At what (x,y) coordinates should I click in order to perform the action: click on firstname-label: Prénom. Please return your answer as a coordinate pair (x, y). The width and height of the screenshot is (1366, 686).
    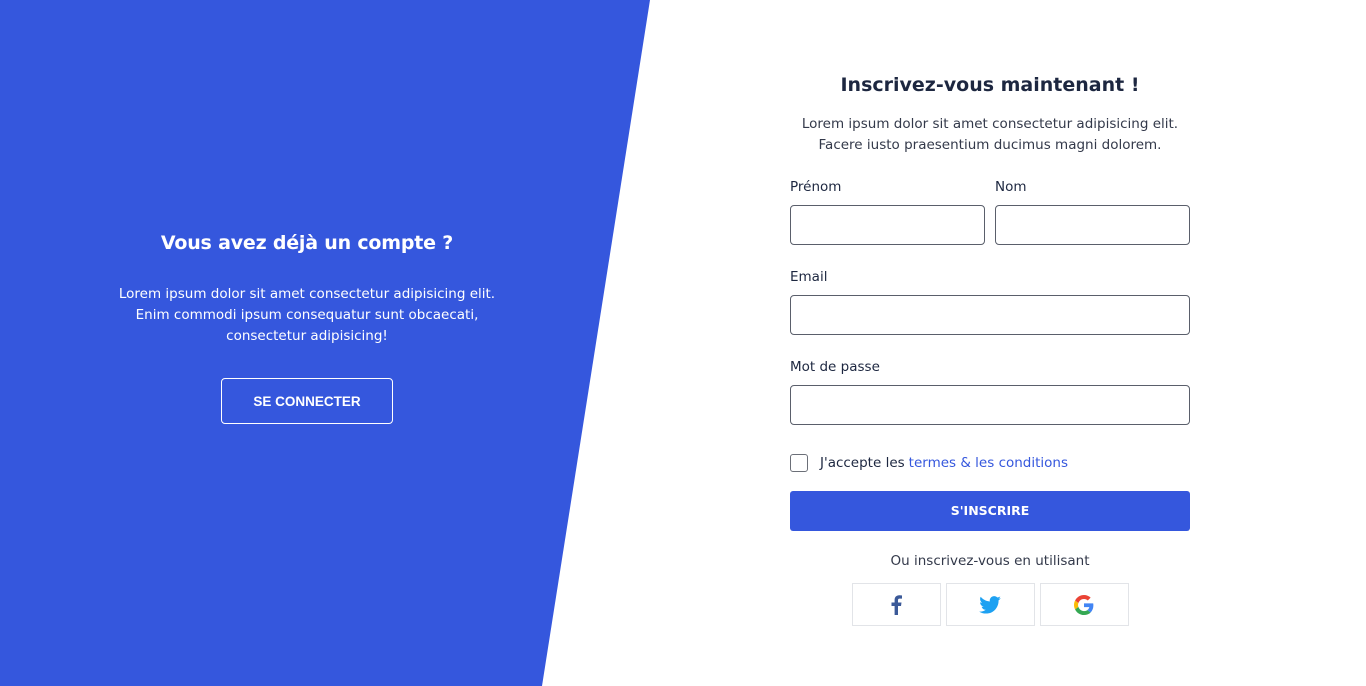
    Looking at the image, I should click on (816, 187).